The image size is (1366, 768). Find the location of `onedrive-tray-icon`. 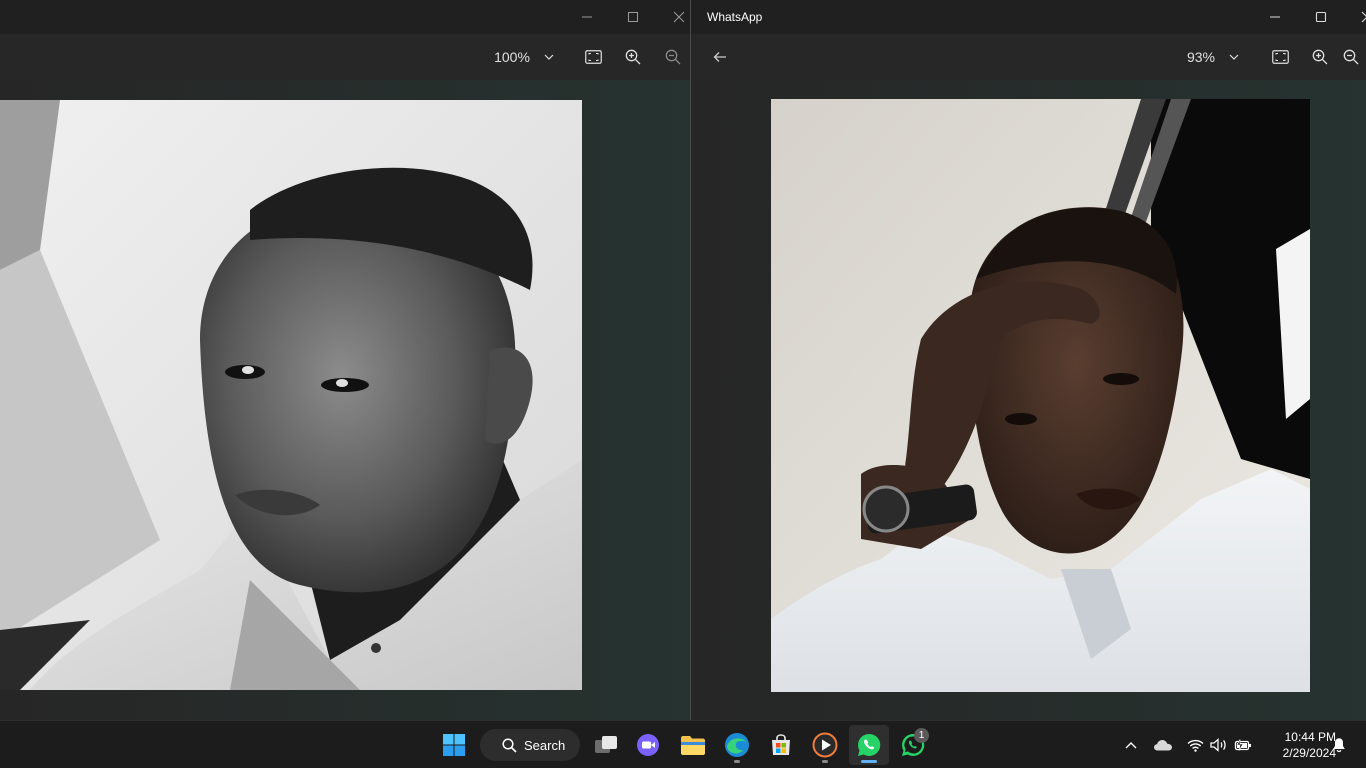

onedrive-tray-icon is located at coordinates (1163, 745).